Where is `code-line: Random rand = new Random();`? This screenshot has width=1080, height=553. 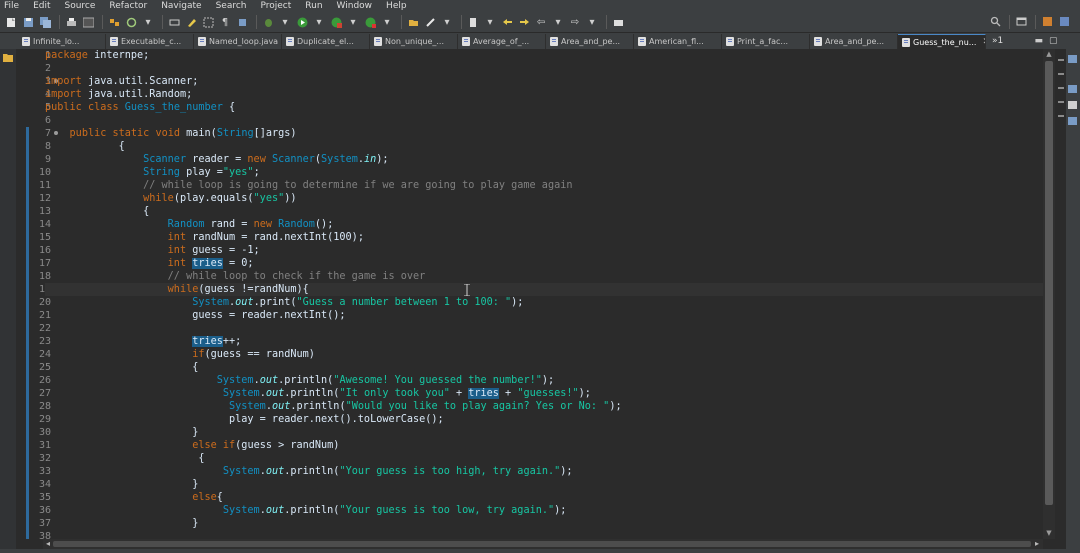 code-line: Random rand = new Random(); is located at coordinates (544, 224).